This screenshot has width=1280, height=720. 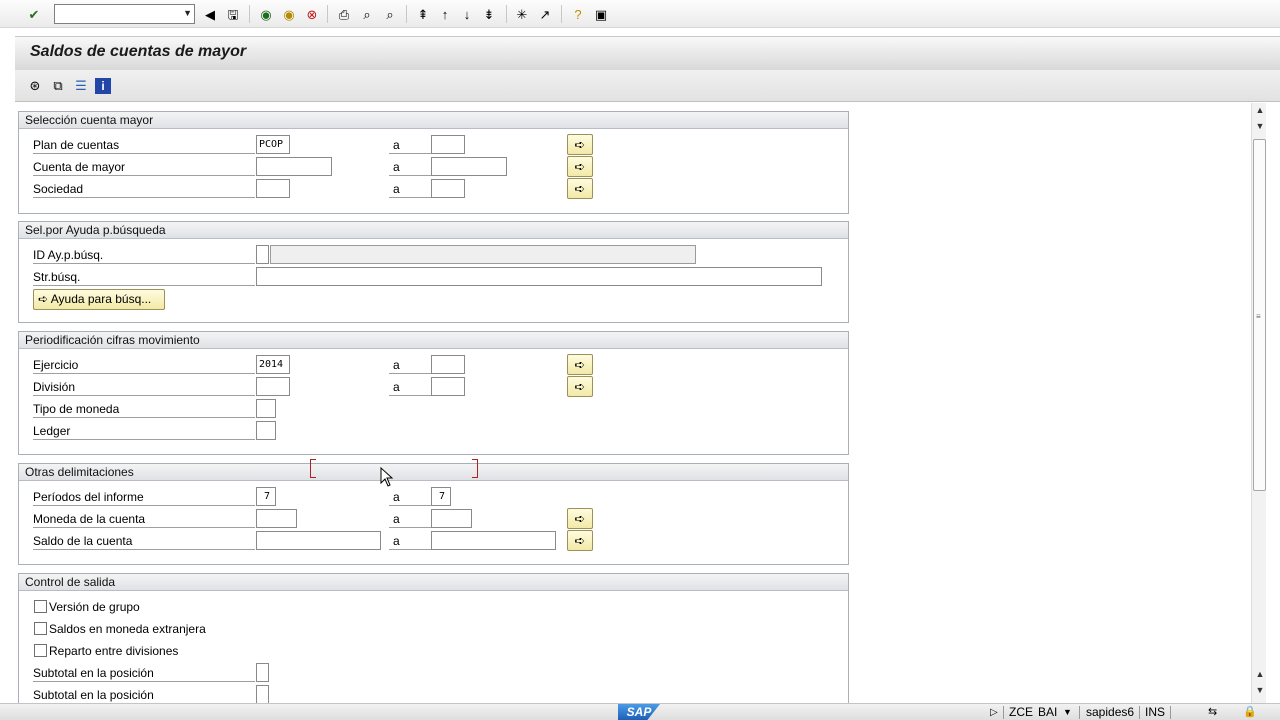 What do you see at coordinates (1259, 315) in the screenshot?
I see `scrollbar-thumb: ≡` at bounding box center [1259, 315].